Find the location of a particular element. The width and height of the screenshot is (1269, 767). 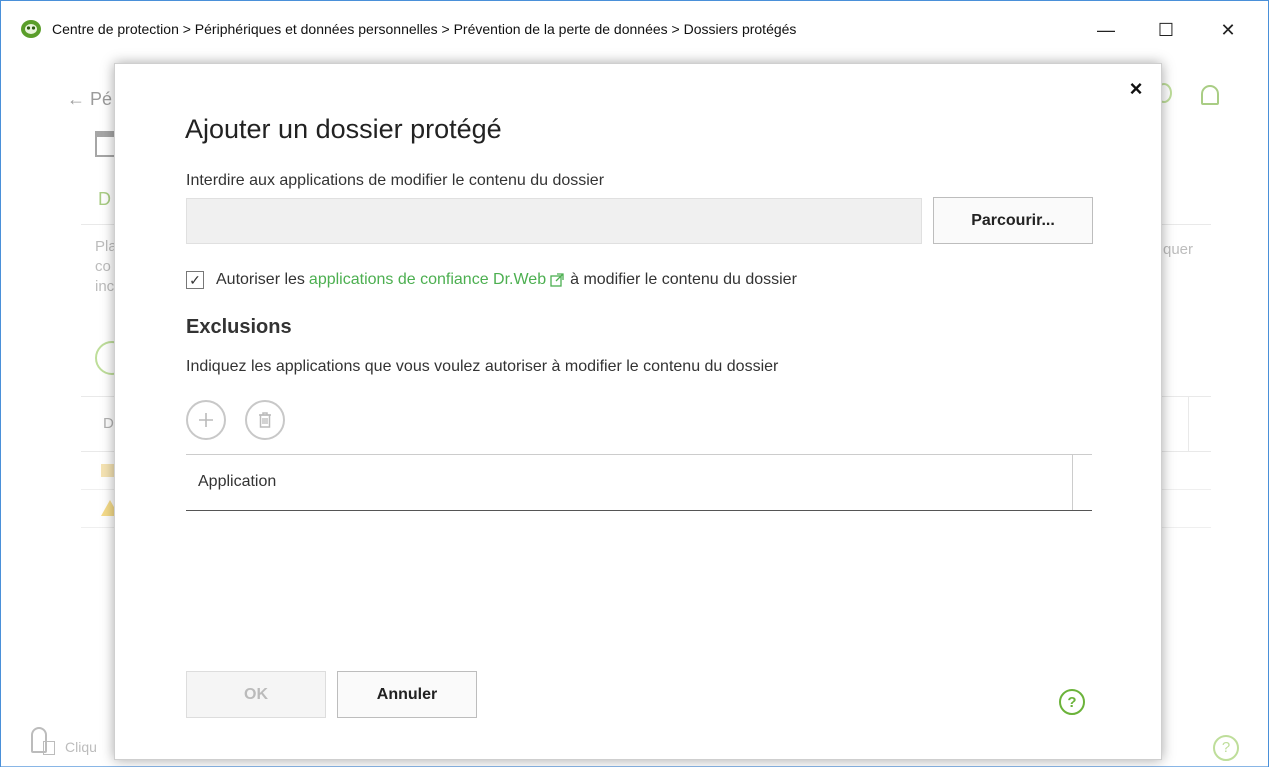

window-close-button: ✕ is located at coordinates (1228, 30).